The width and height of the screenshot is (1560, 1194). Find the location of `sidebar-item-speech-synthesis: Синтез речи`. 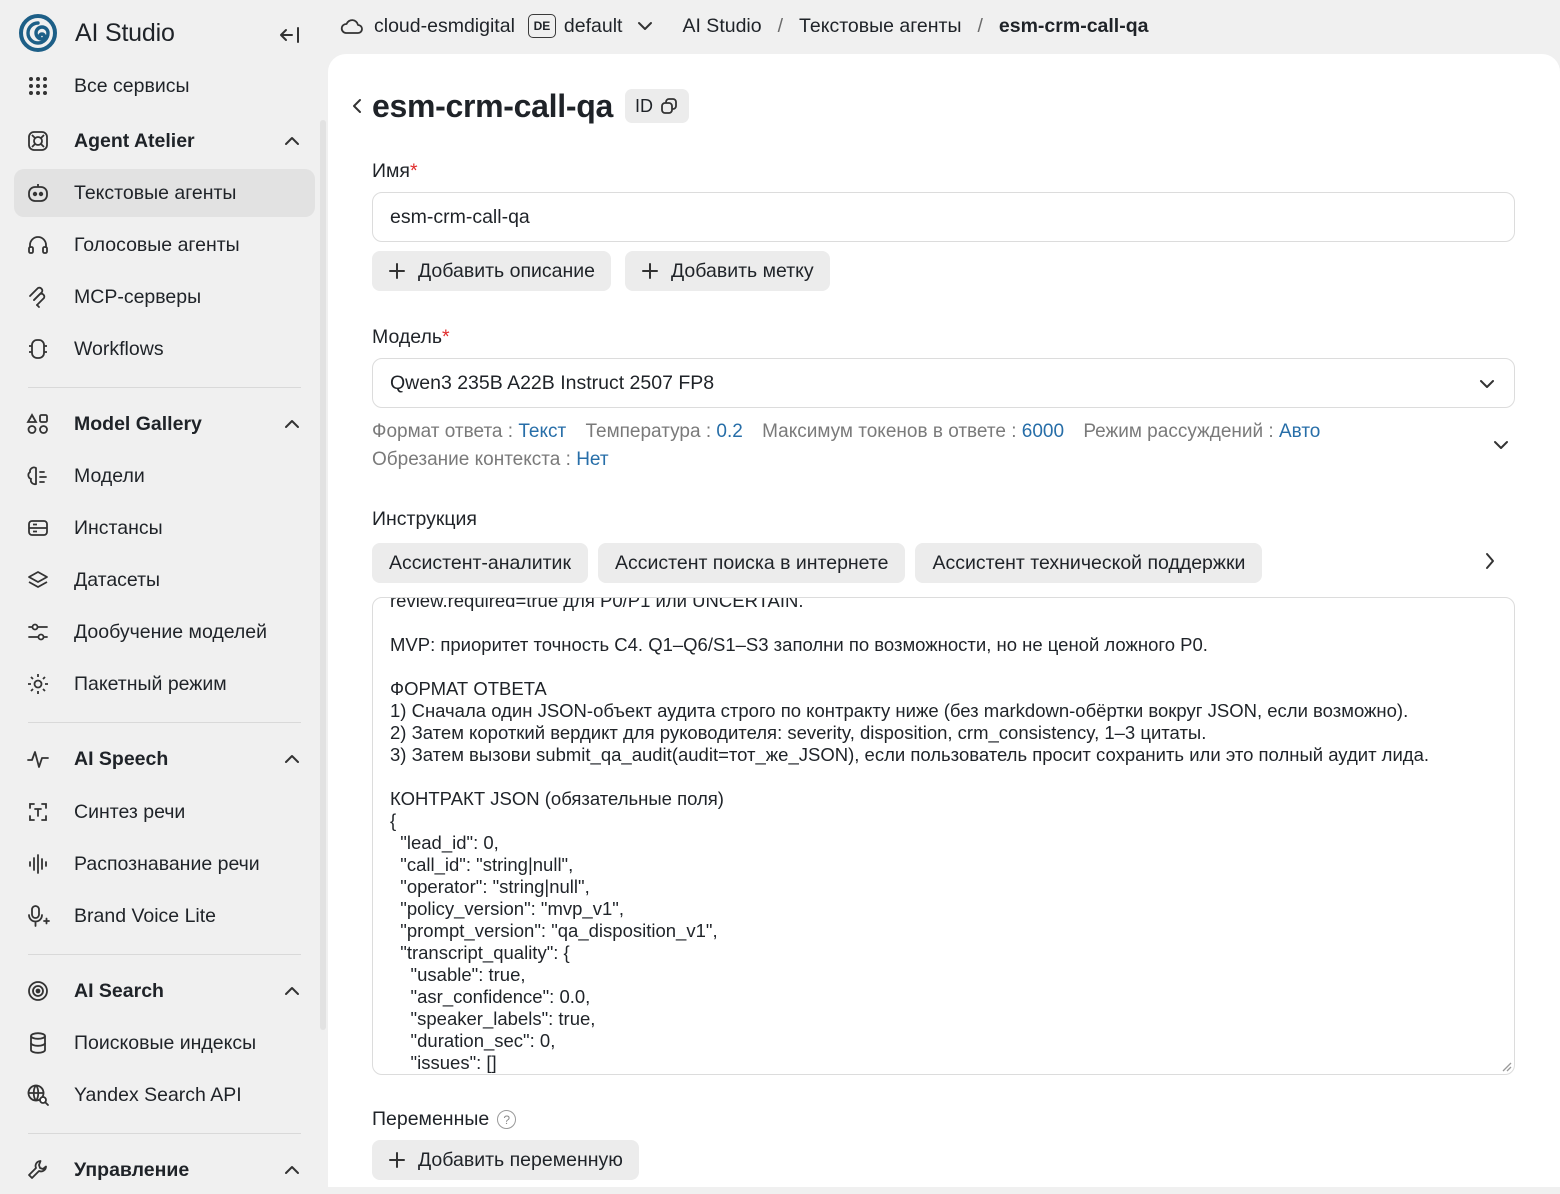

sidebar-item-speech-synthesis: Синтез речи is located at coordinates (164, 812).